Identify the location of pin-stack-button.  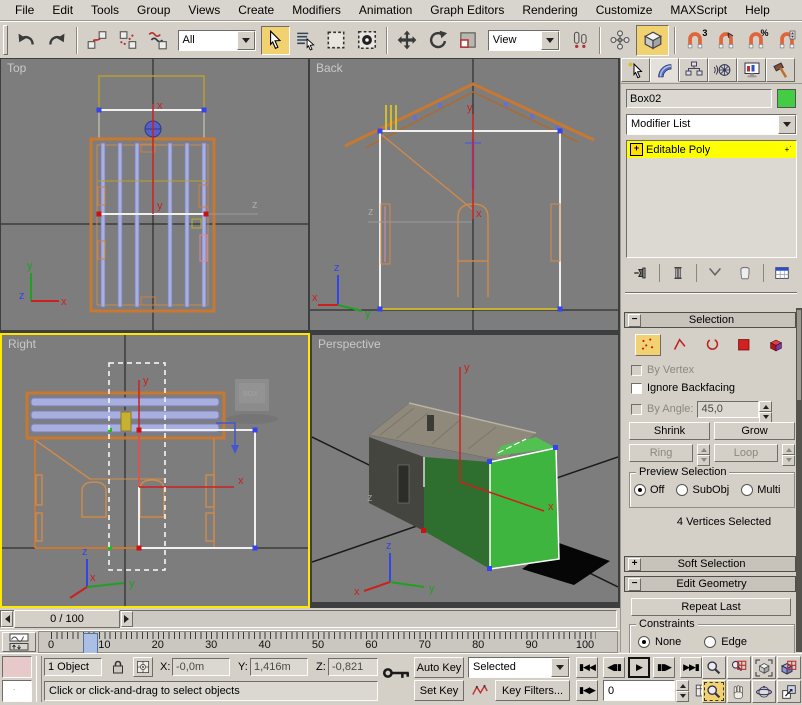
(641, 273).